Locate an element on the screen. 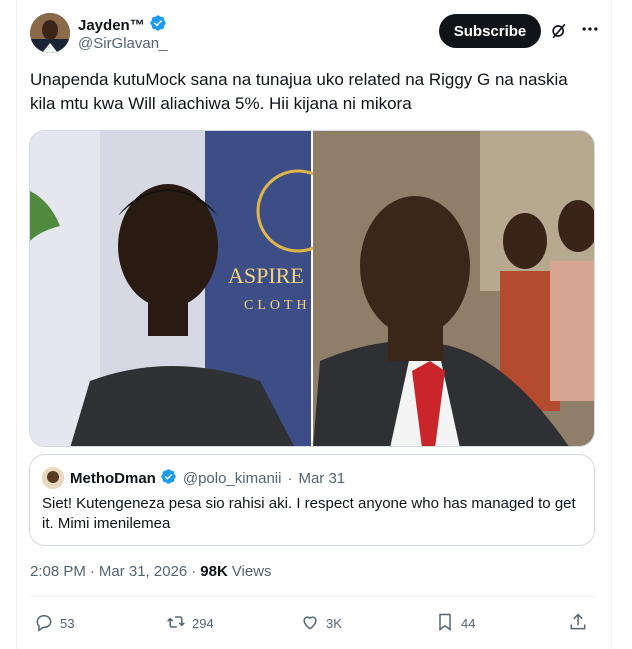  views-label: Views is located at coordinates (251, 571).